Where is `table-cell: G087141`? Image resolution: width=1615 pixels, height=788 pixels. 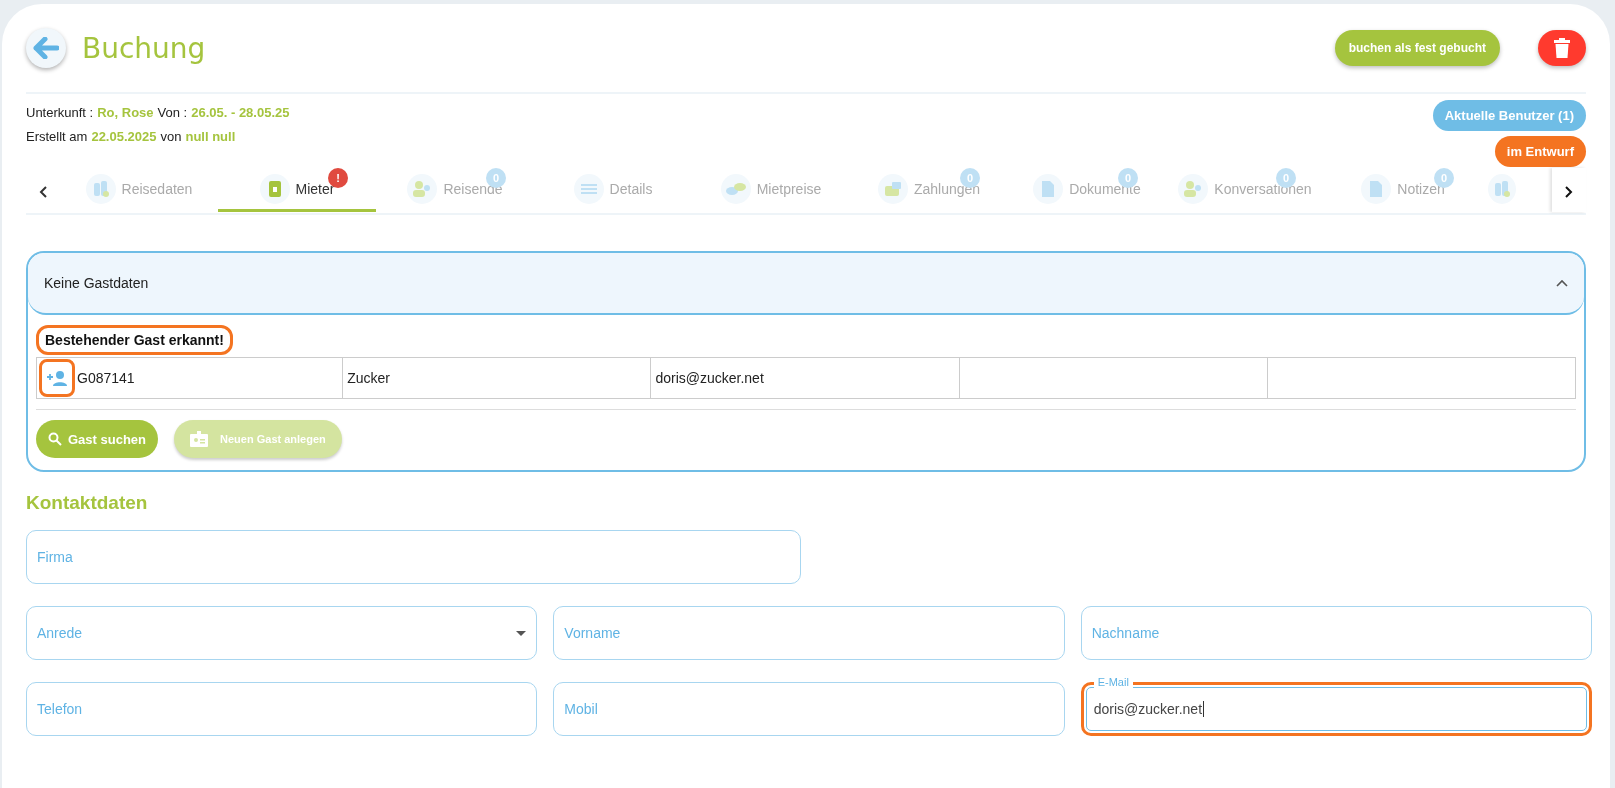
table-cell: G087141 is located at coordinates (190, 378).